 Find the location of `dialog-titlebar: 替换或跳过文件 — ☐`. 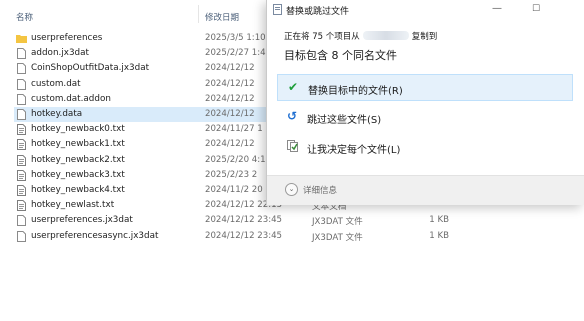

dialog-titlebar: 替换或跳过文件 — ☐ is located at coordinates (425, 10).